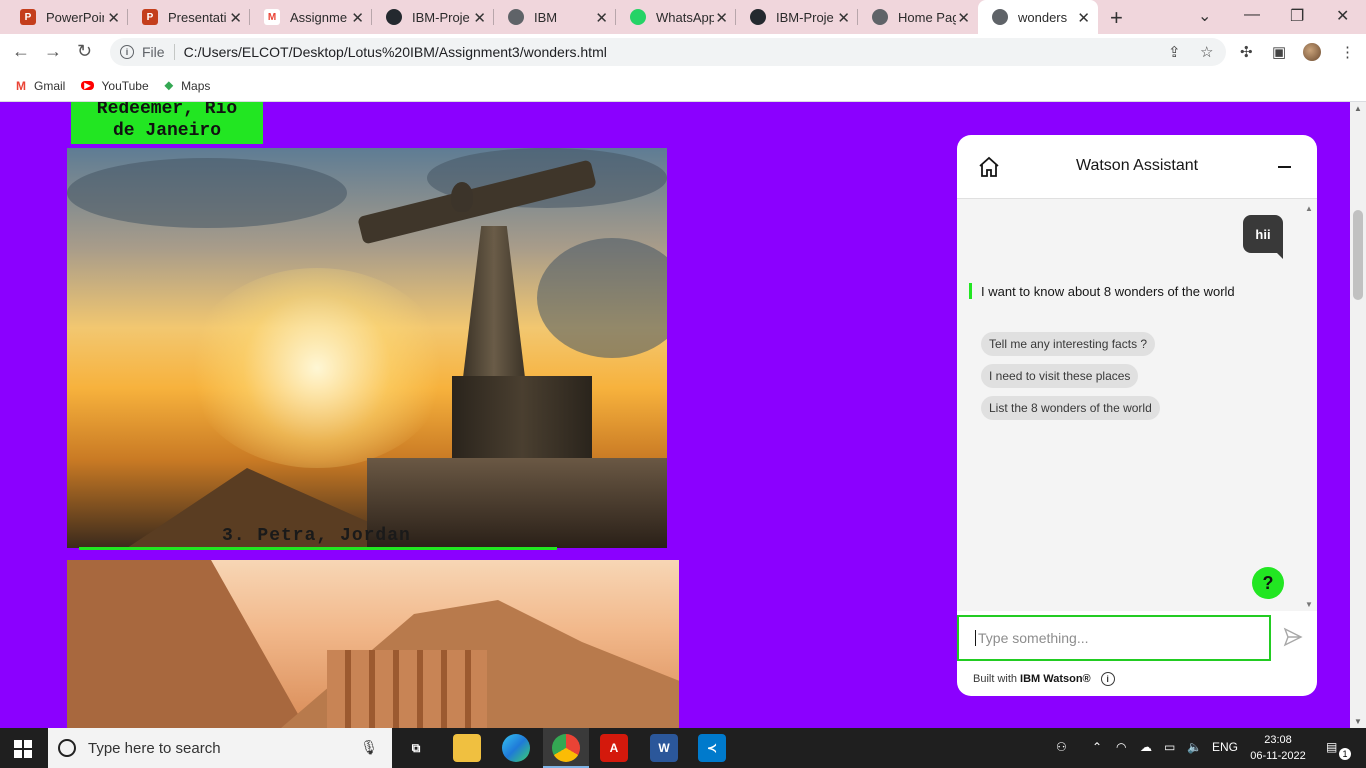 Image resolution: width=1366 pixels, height=768 pixels. Describe the element at coordinates (53, 51) in the screenshot. I see `forward-icon: →` at that location.